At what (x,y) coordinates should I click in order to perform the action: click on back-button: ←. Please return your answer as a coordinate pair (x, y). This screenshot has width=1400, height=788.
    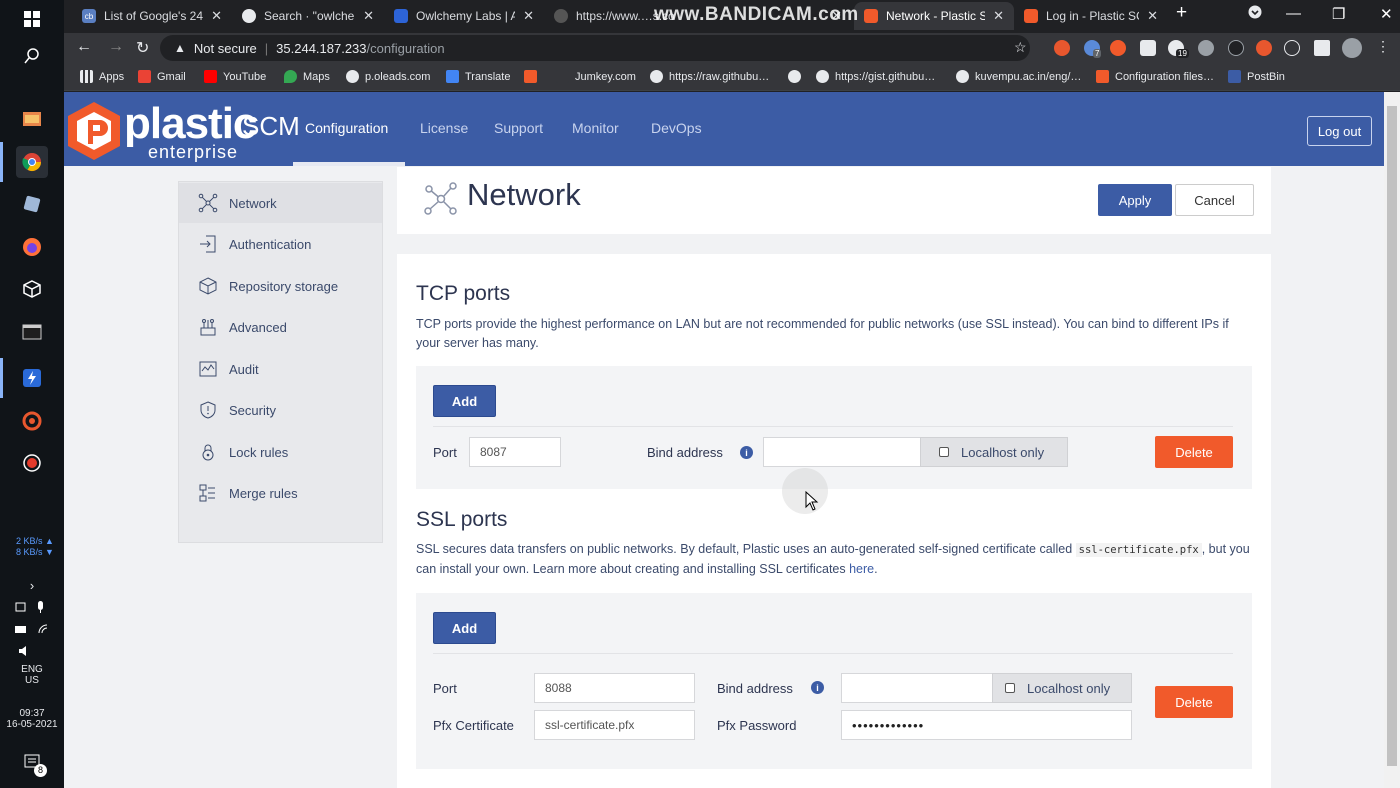
    Looking at the image, I should click on (84, 47).